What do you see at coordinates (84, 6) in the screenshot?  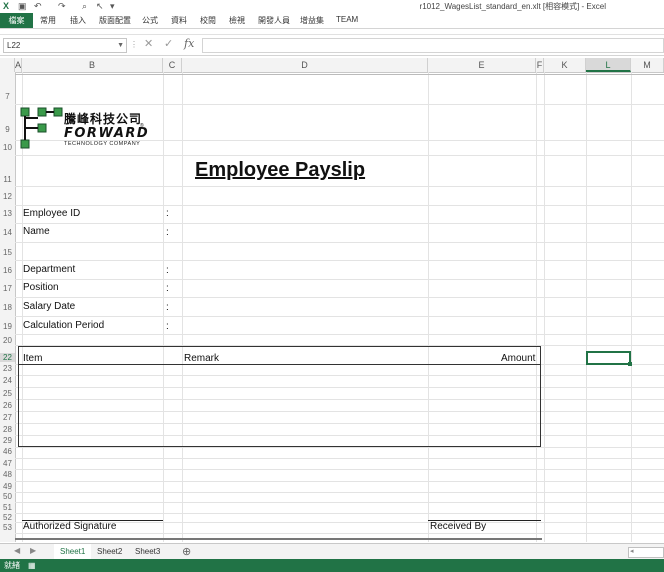 I see `print-preview-icon: ⌕` at bounding box center [84, 6].